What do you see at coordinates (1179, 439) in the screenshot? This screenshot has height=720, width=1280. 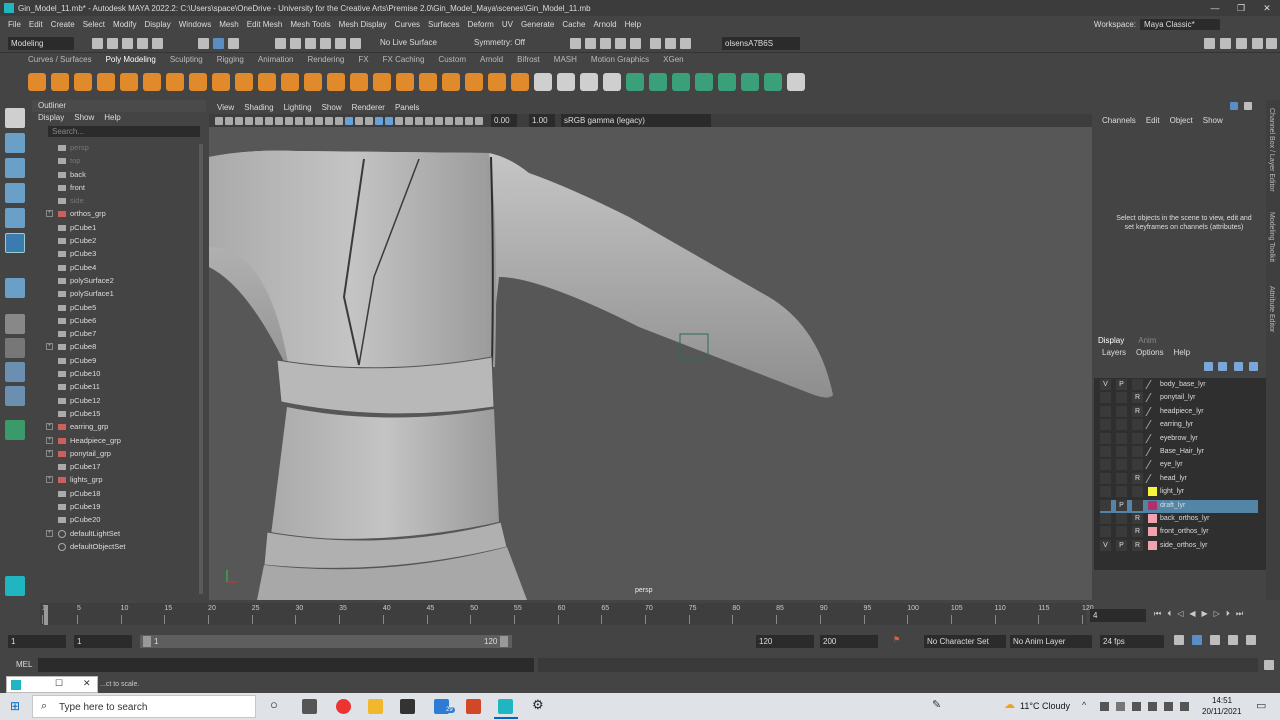 I see `layer-row: eyebrow_lyr` at bounding box center [1179, 439].